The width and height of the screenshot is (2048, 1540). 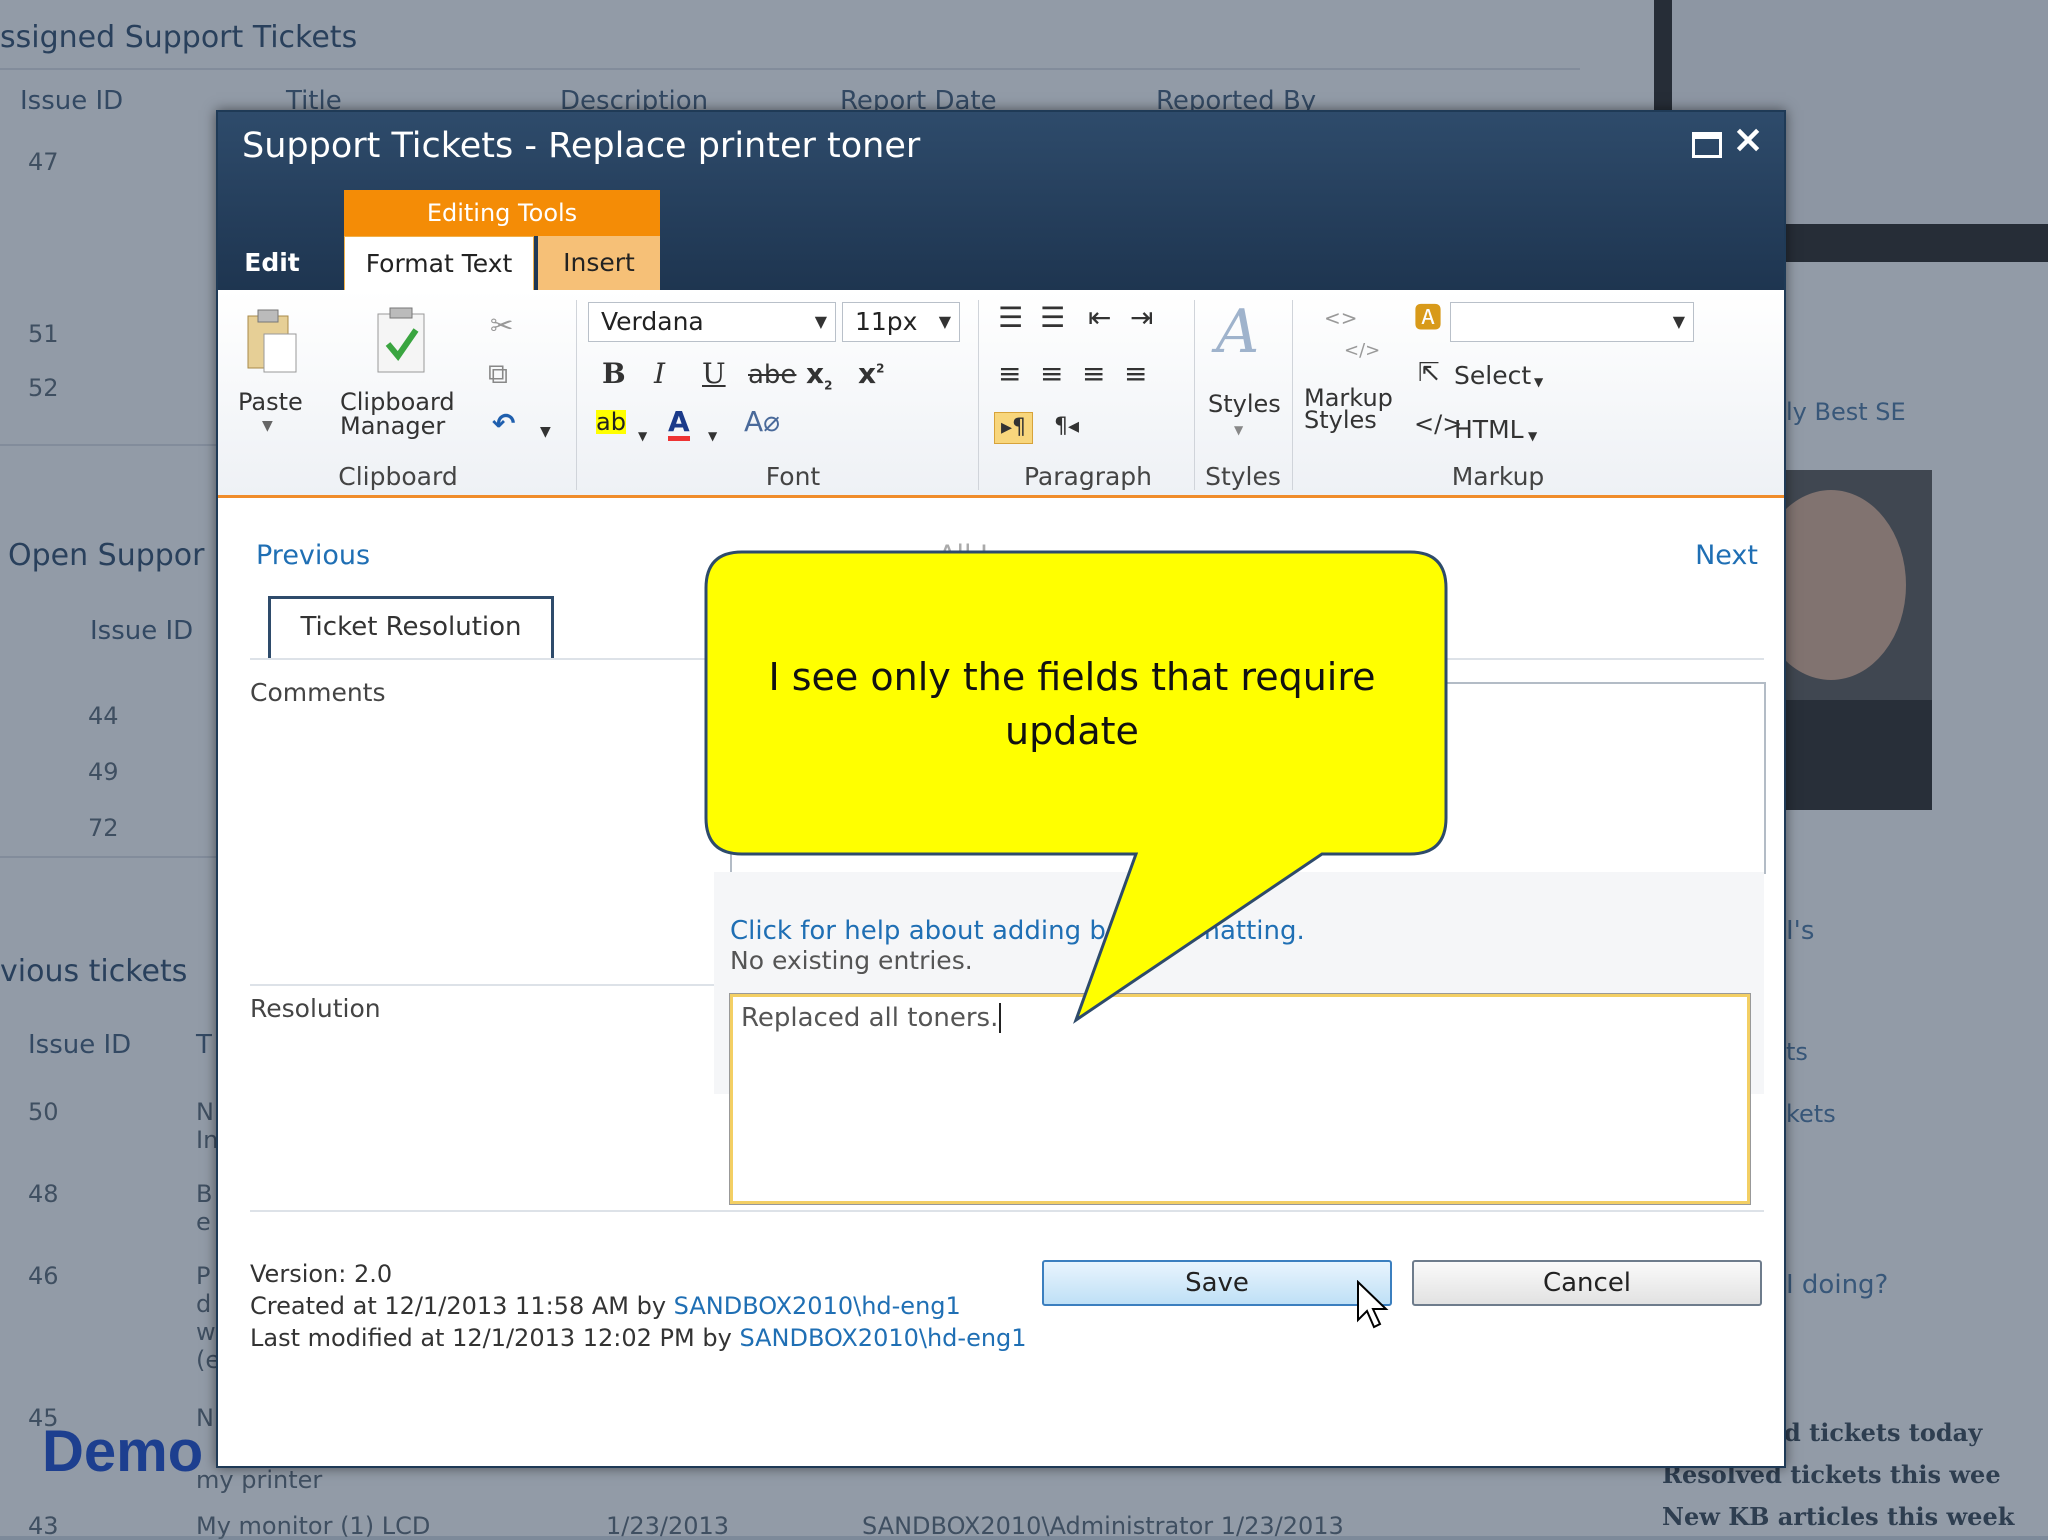 I want to click on align-right-icon: ≡, so click(x=1093, y=374).